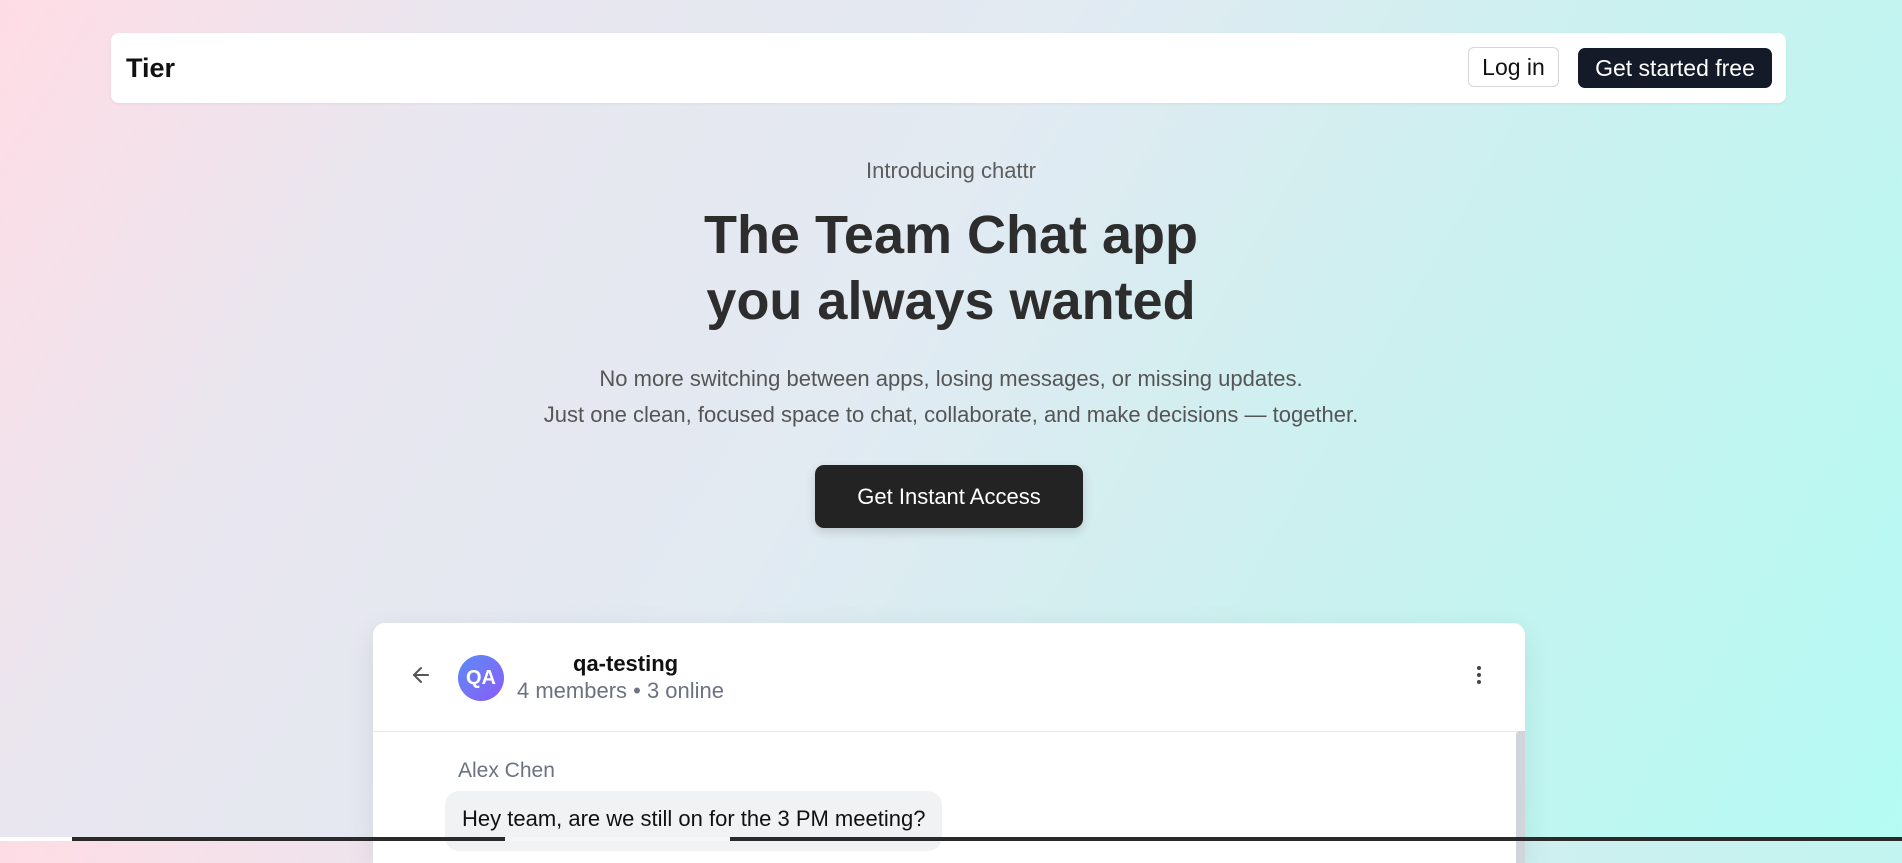 The image size is (1902, 863). Describe the element at coordinates (621, 690) in the screenshot. I see `channel-meta: 4 members • 3 online` at that location.